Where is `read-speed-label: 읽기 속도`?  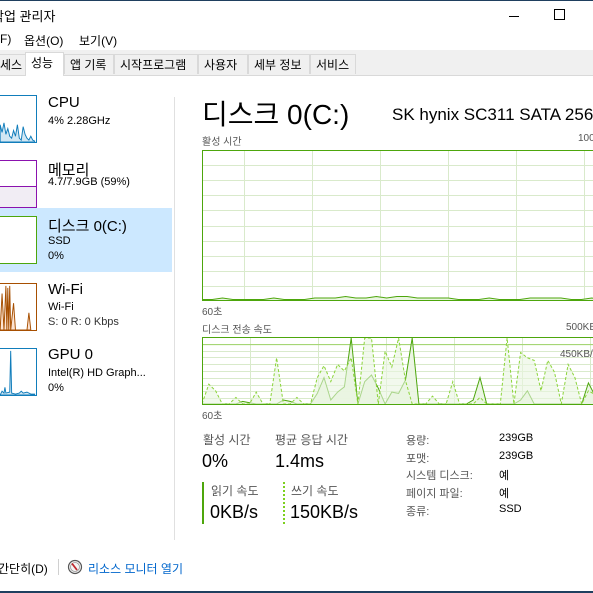 read-speed-label: 읽기 속도 is located at coordinates (235, 491).